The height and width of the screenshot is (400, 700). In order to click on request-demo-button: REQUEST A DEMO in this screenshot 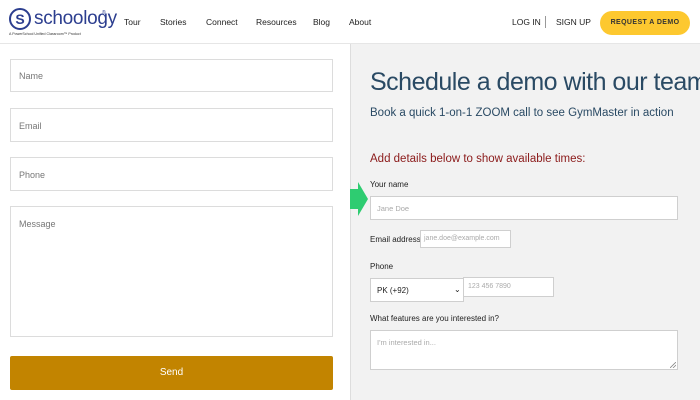, I will do `click(645, 23)`.